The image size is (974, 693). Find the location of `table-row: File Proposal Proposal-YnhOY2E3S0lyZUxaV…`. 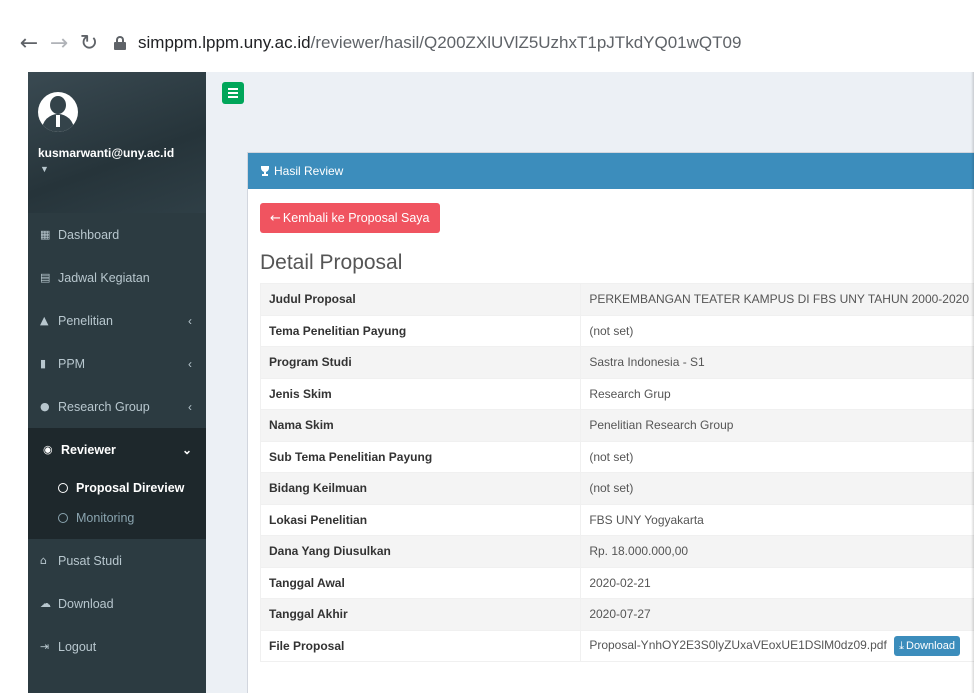

table-row: File Proposal Proposal-YnhOY2E3S0lyZUxaV… is located at coordinates (616, 645).